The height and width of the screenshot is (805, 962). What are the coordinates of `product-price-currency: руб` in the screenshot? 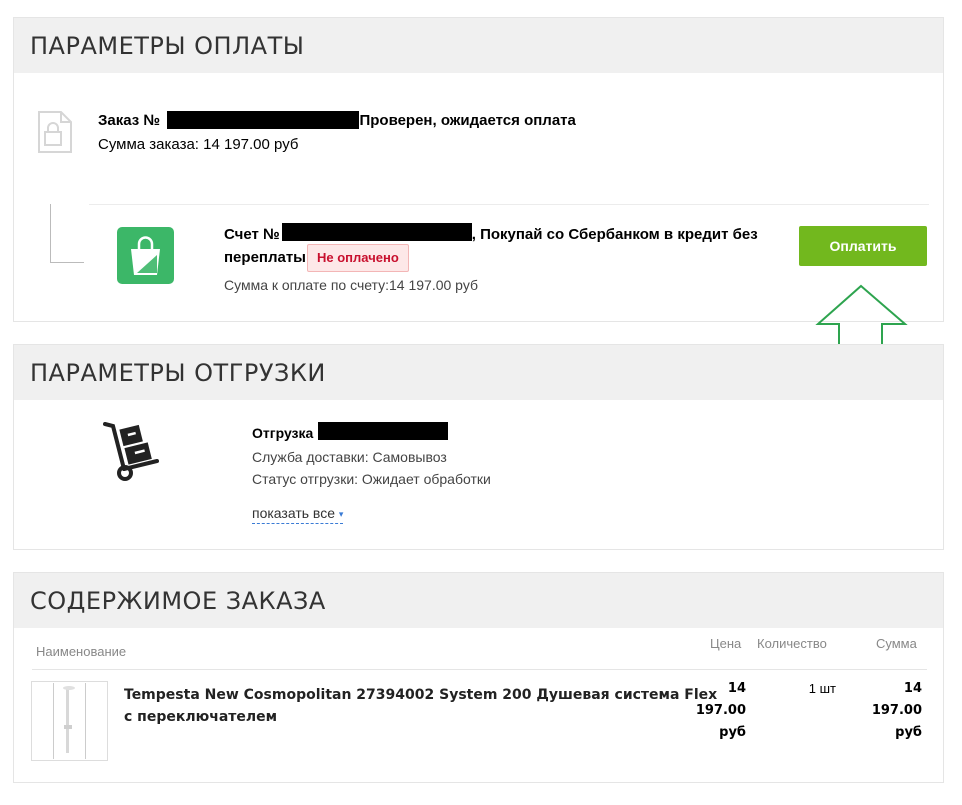 It's located at (732, 732).